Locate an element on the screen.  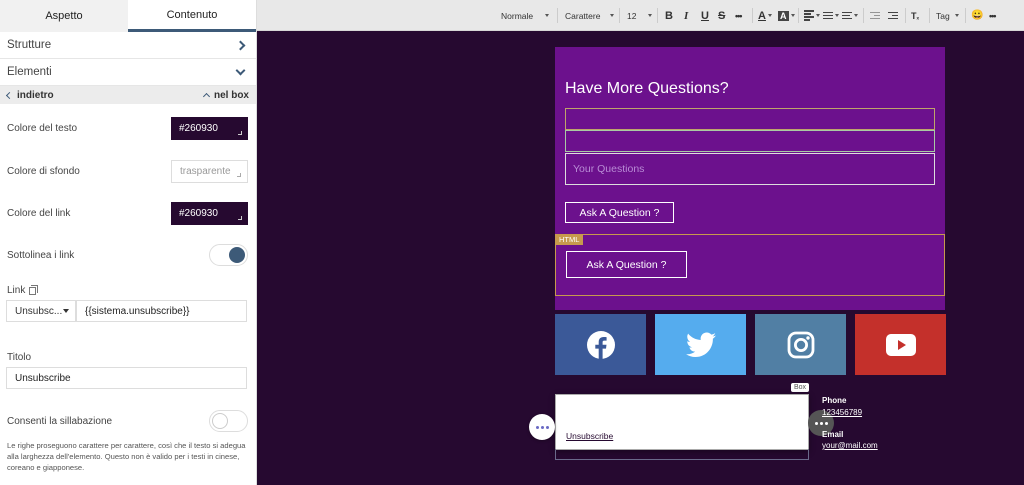
html-ask-question-button: Ask A Question ? is located at coordinates (626, 264).